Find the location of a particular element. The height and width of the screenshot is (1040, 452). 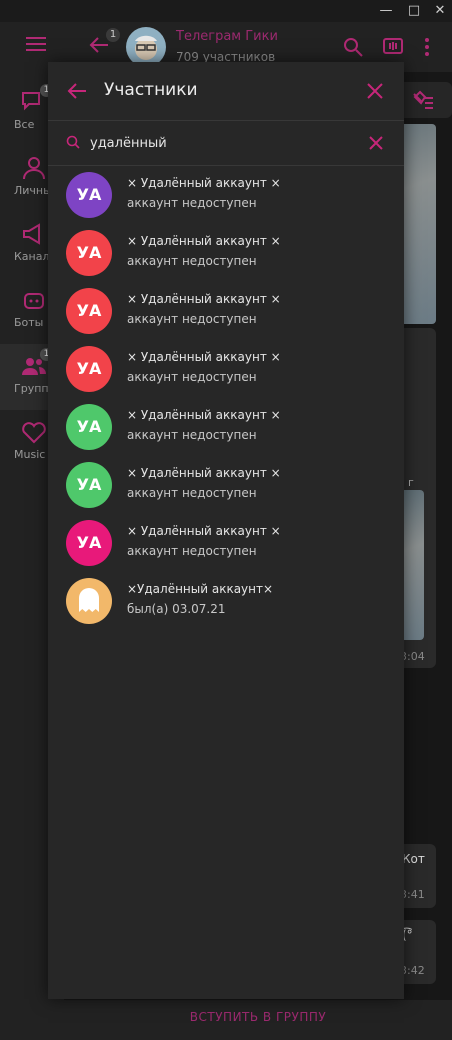

pin-list-icon is located at coordinates (423, 99).